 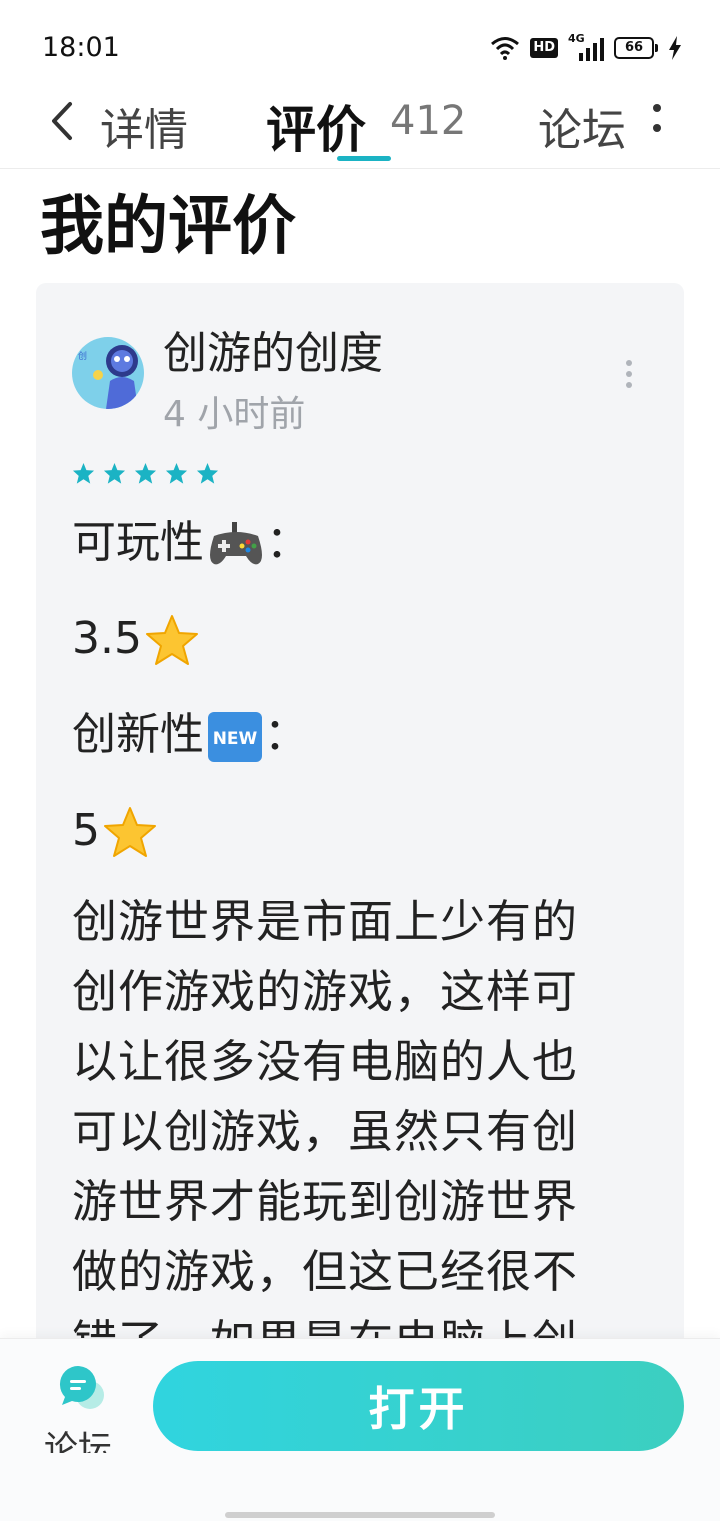 I want to click on charging-bolt-icon, so click(x=675, y=48).